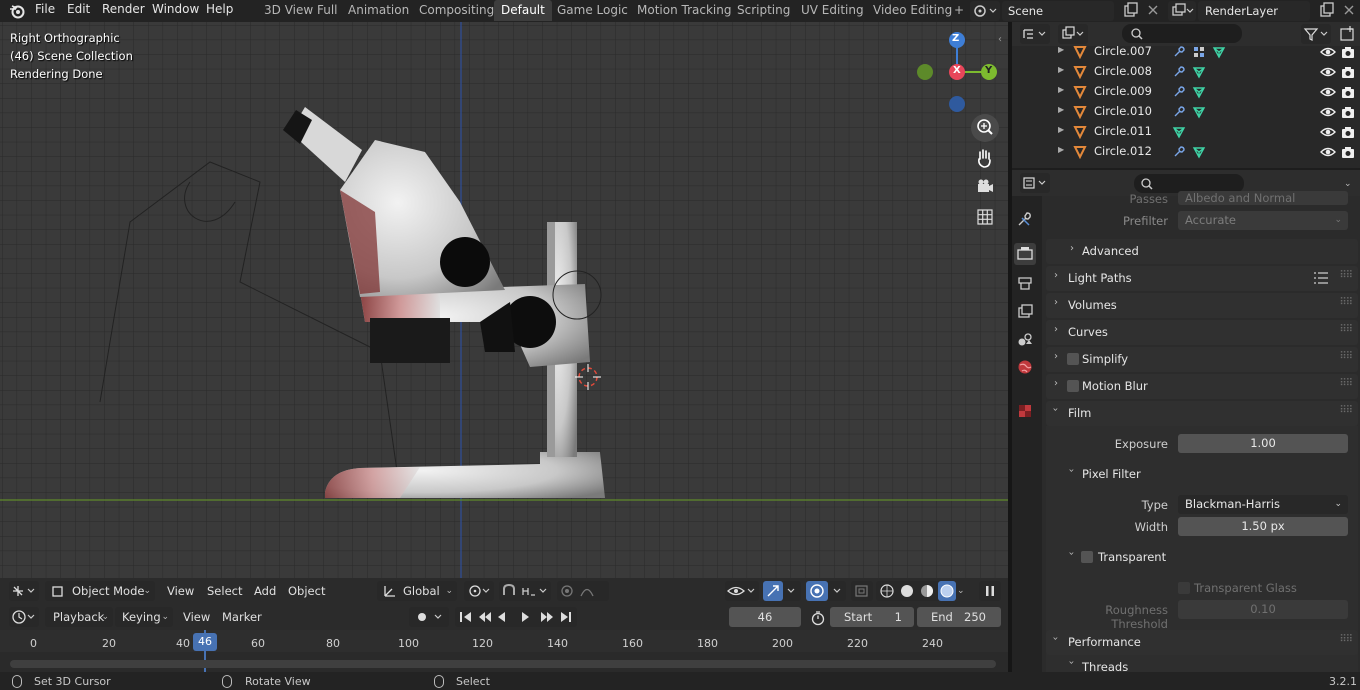  I want to click on zoom-icon, so click(985, 128).